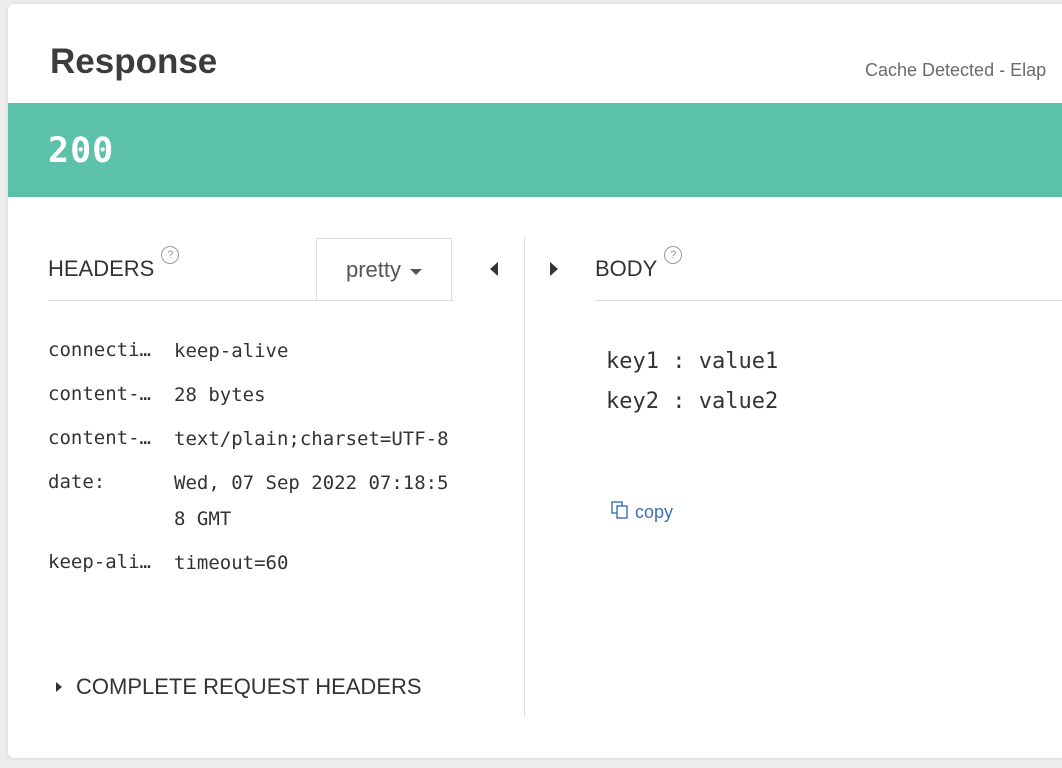 The width and height of the screenshot is (1062, 768). Describe the element at coordinates (373, 269) in the screenshot. I see `format-select-value: pretty` at that location.